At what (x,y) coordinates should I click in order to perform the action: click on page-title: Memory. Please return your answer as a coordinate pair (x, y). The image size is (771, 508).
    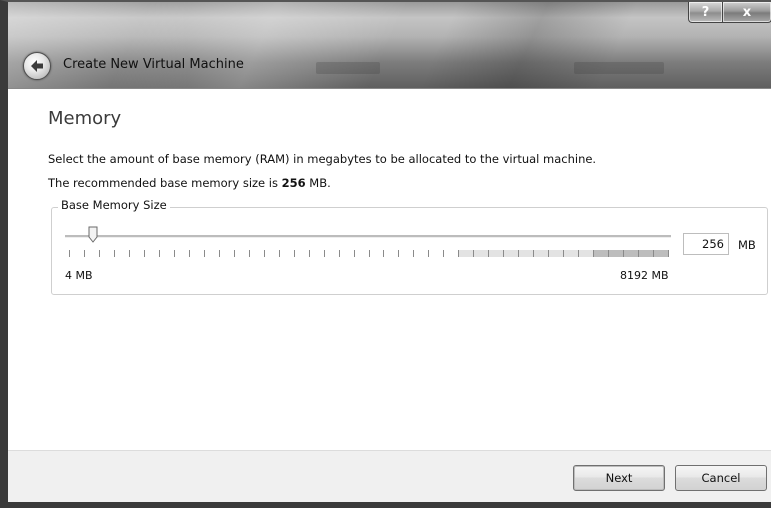
    Looking at the image, I should click on (85, 118).